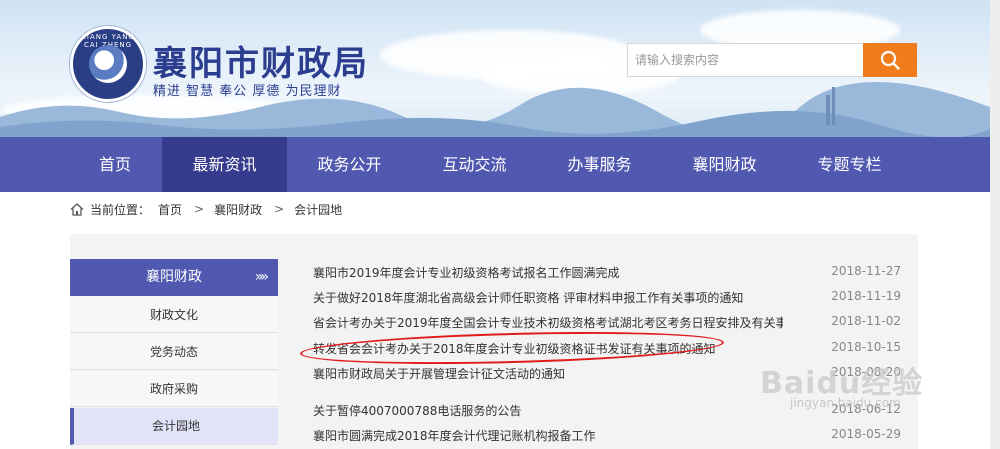 This screenshot has width=1000, height=449. Describe the element at coordinates (849, 164) in the screenshot. I see `nav-item-special-topics: 专题专栏` at that location.